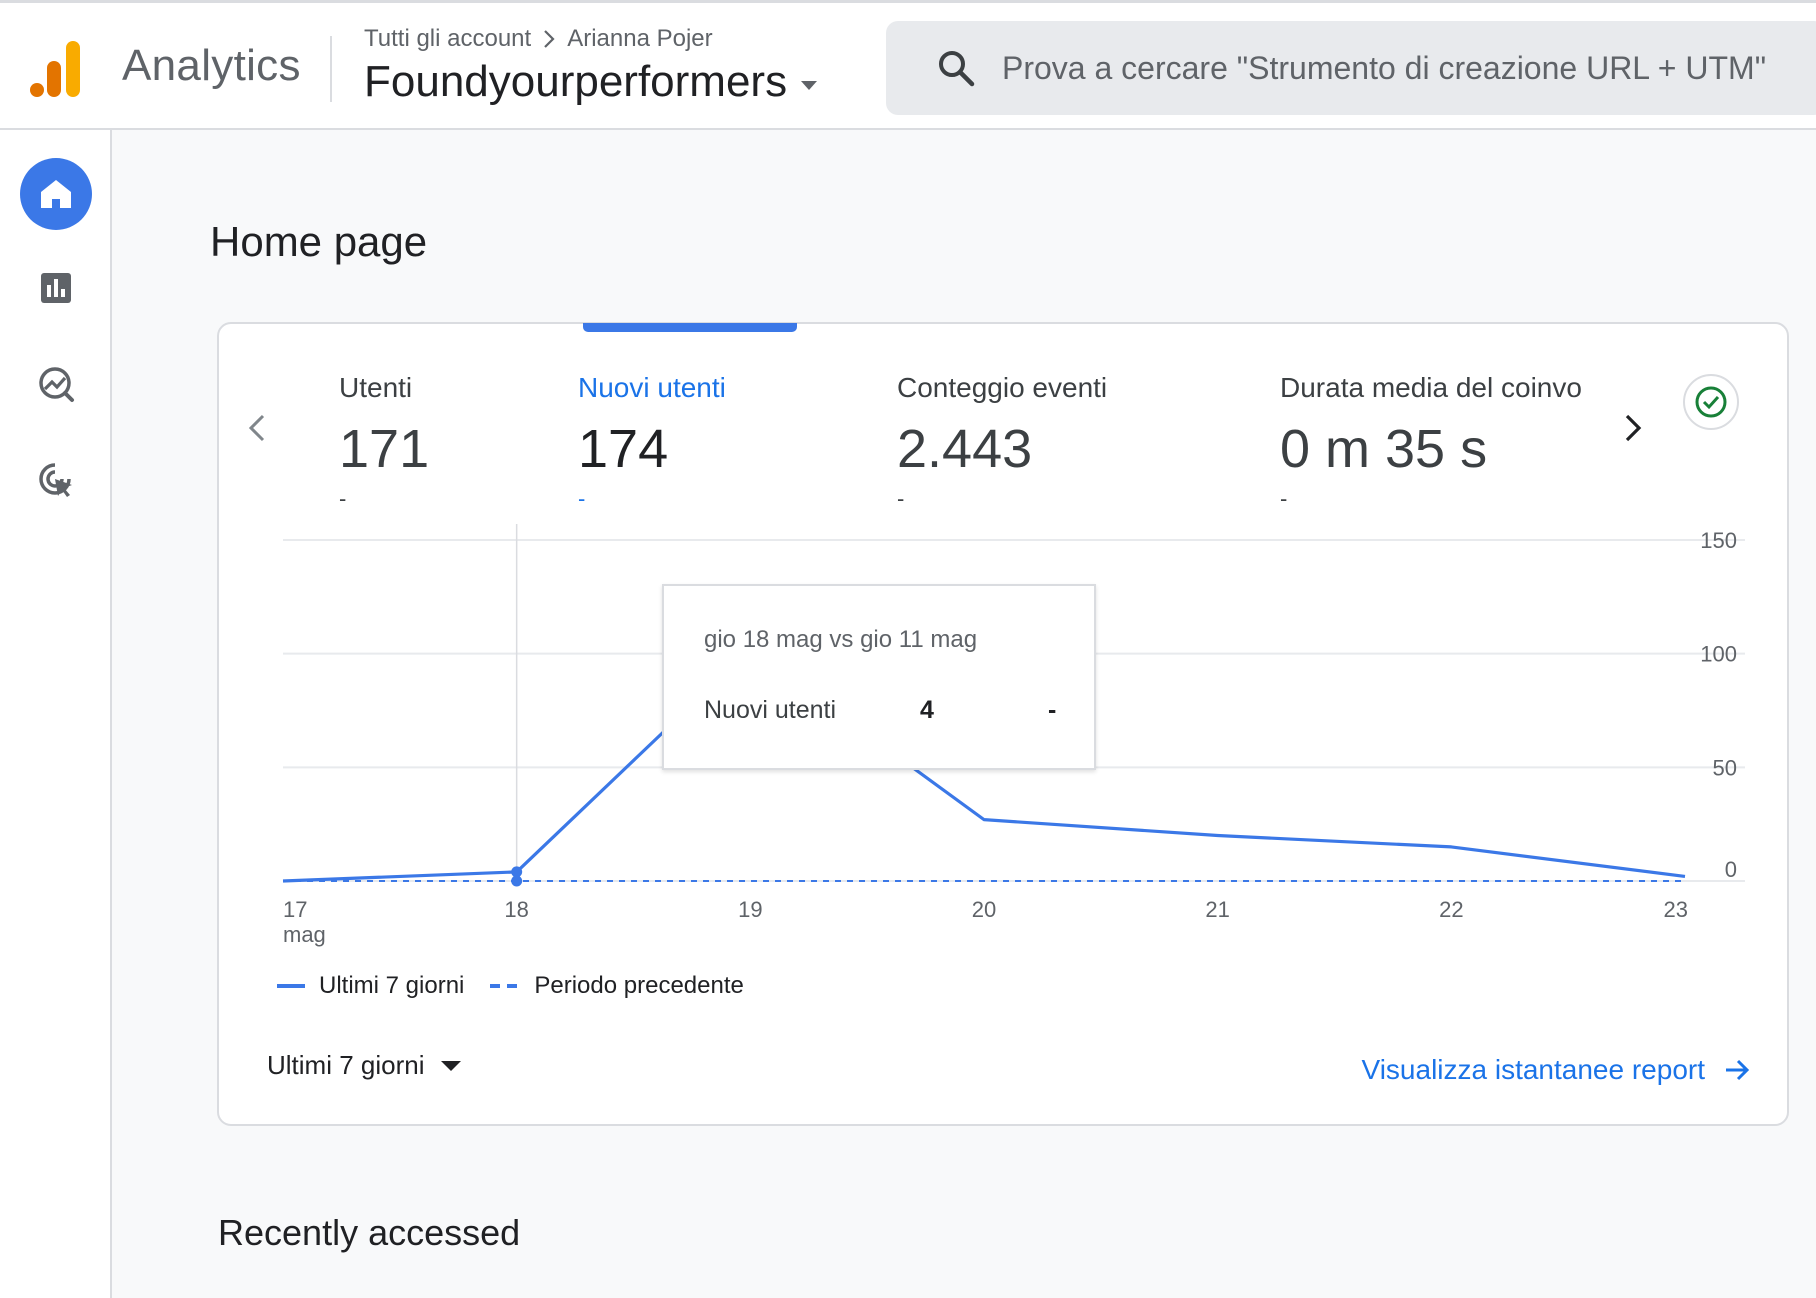 This screenshot has width=1816, height=1298. I want to click on property-name: Foundyourperformers, so click(576, 81).